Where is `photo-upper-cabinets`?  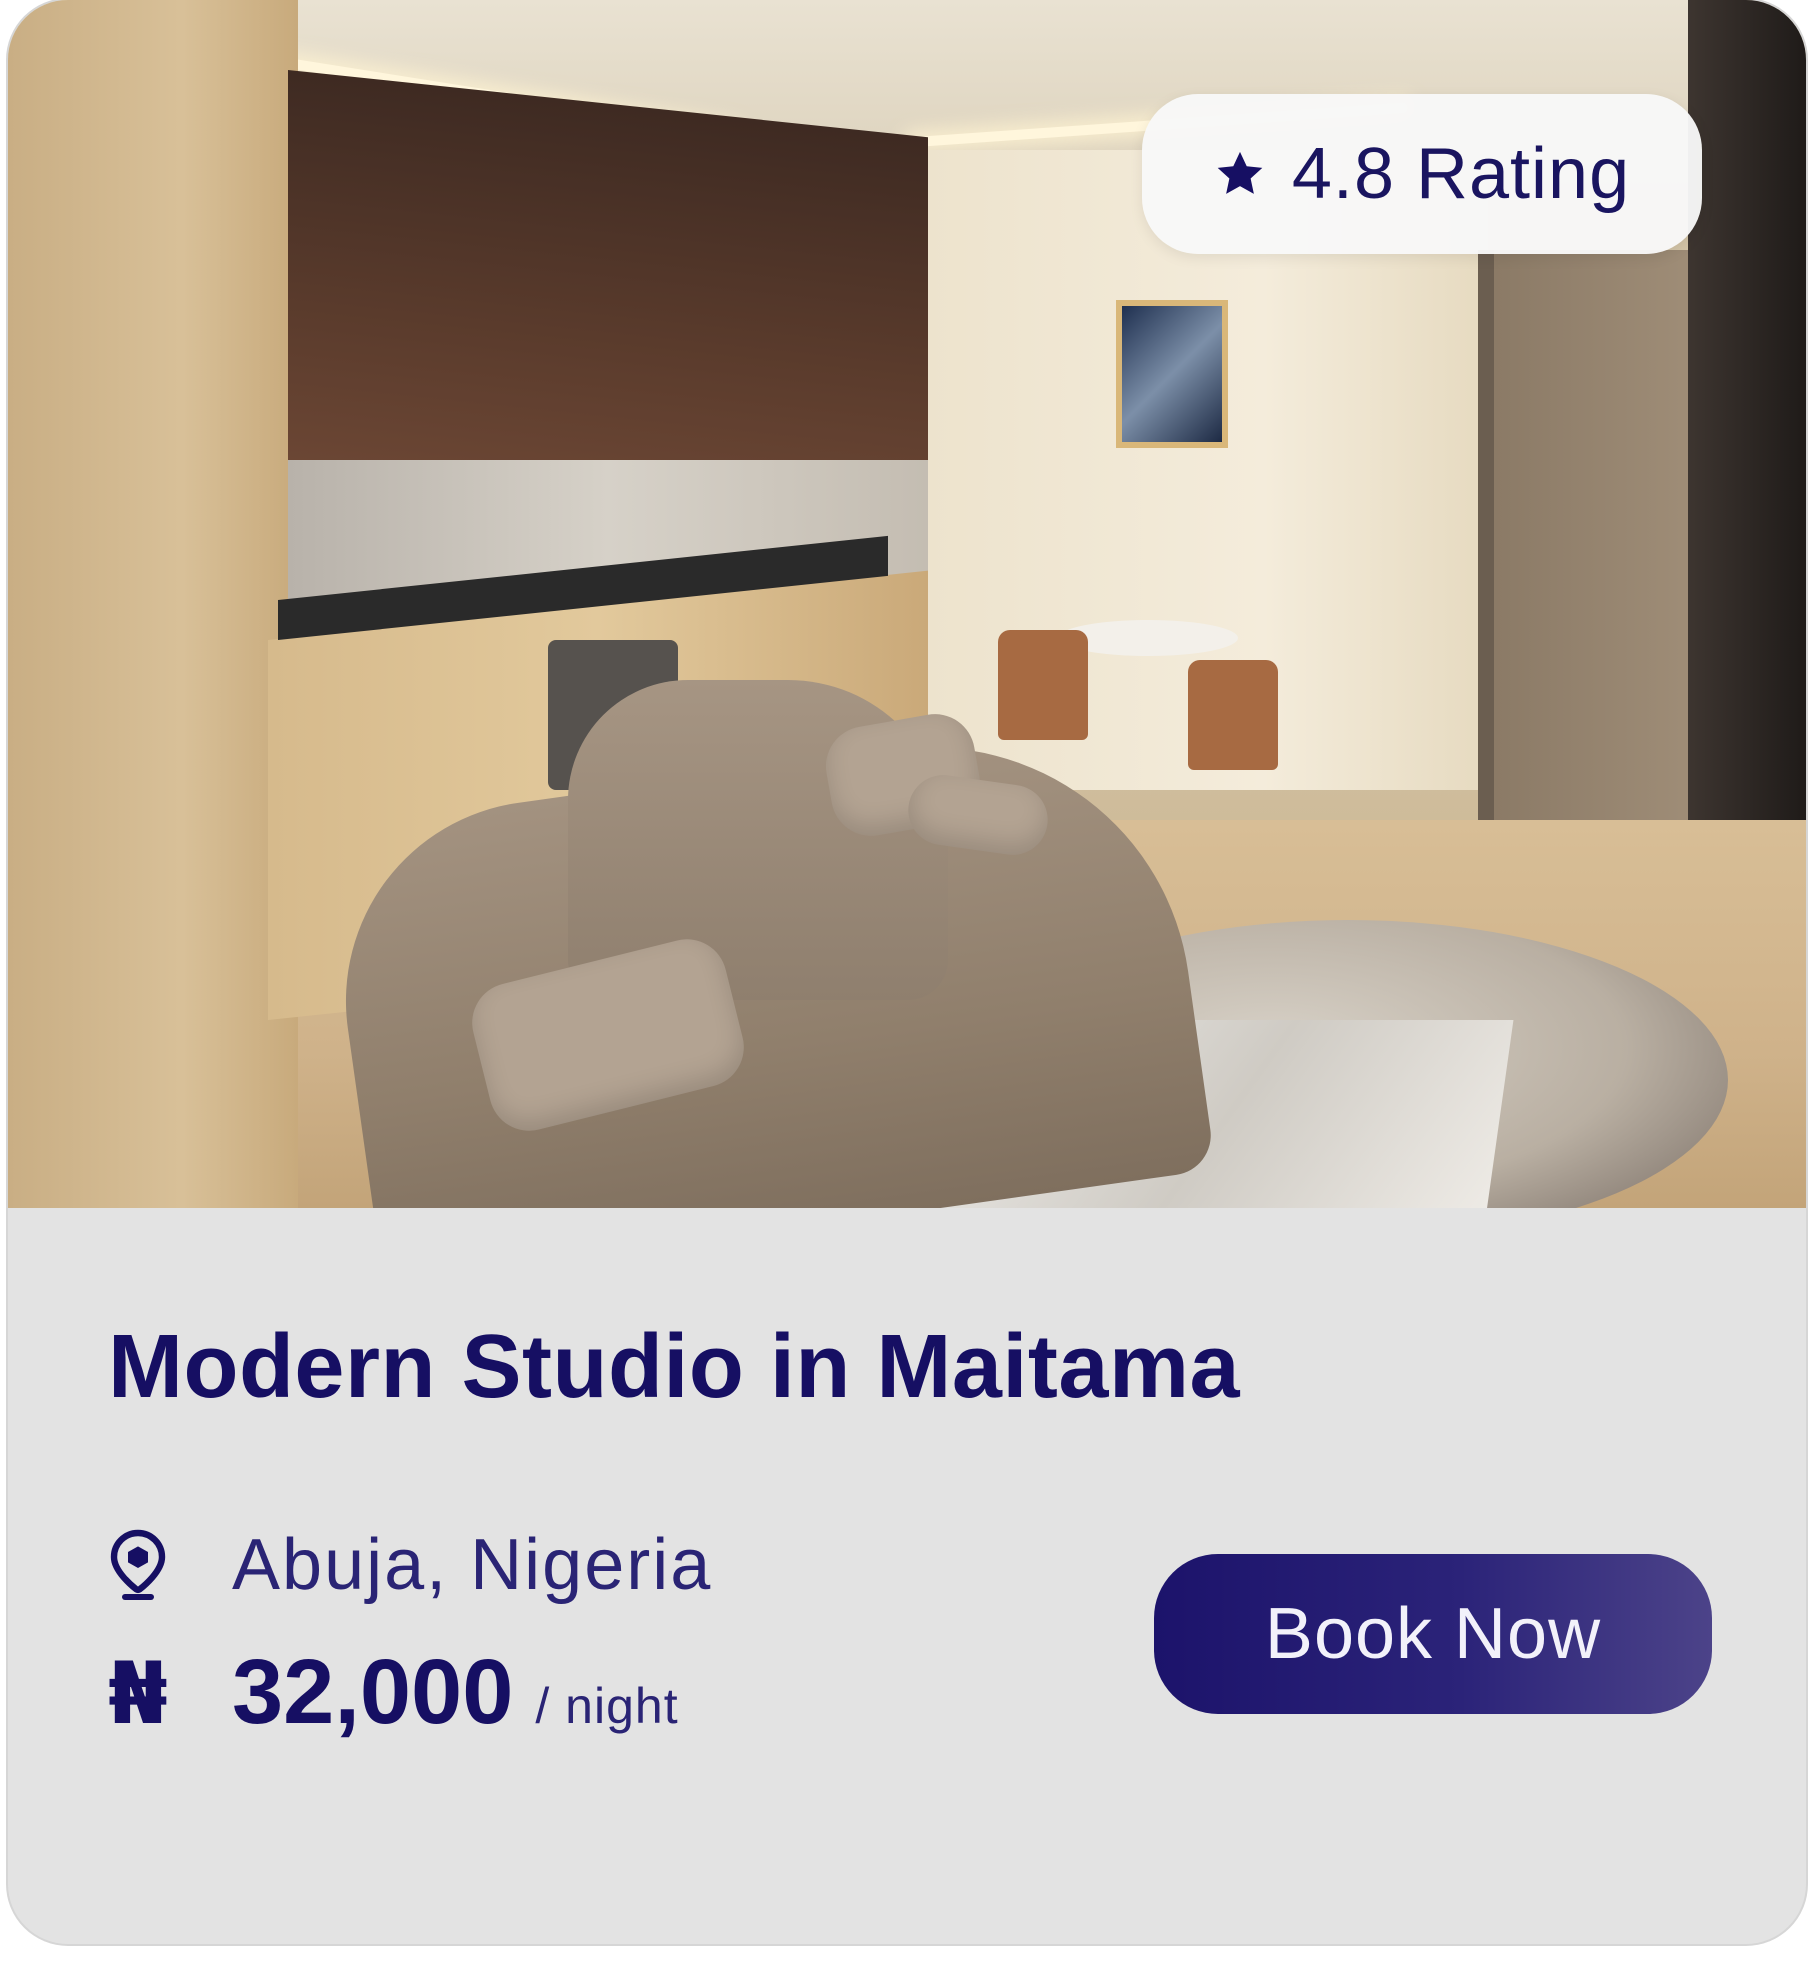 photo-upper-cabinets is located at coordinates (608, 299).